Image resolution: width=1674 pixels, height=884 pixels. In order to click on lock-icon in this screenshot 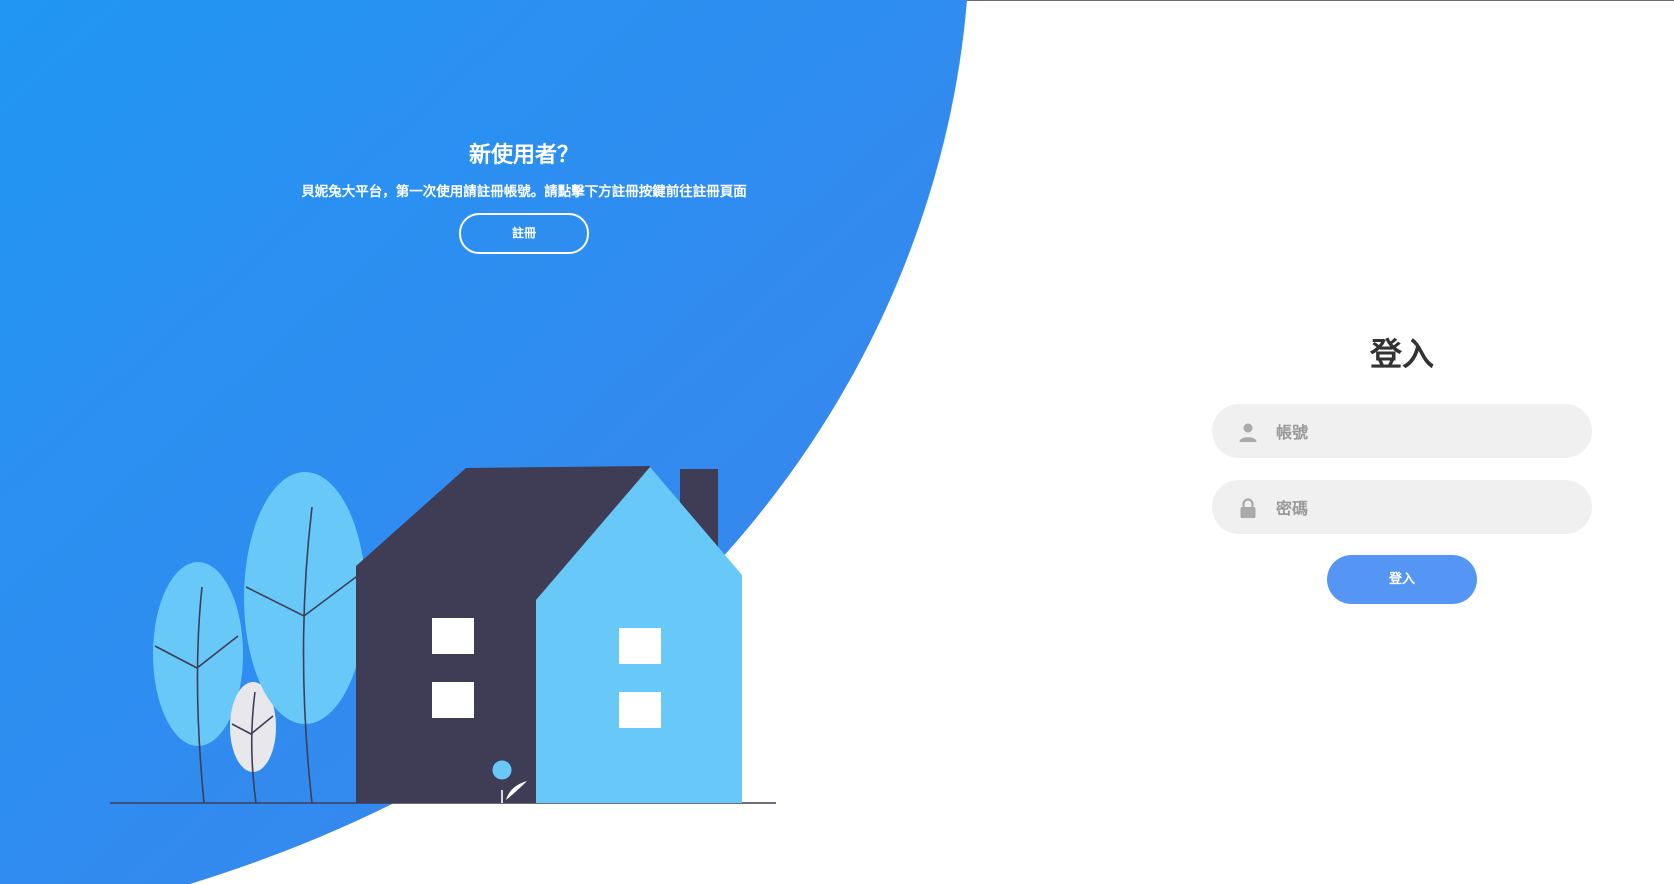, I will do `click(1248, 508)`.